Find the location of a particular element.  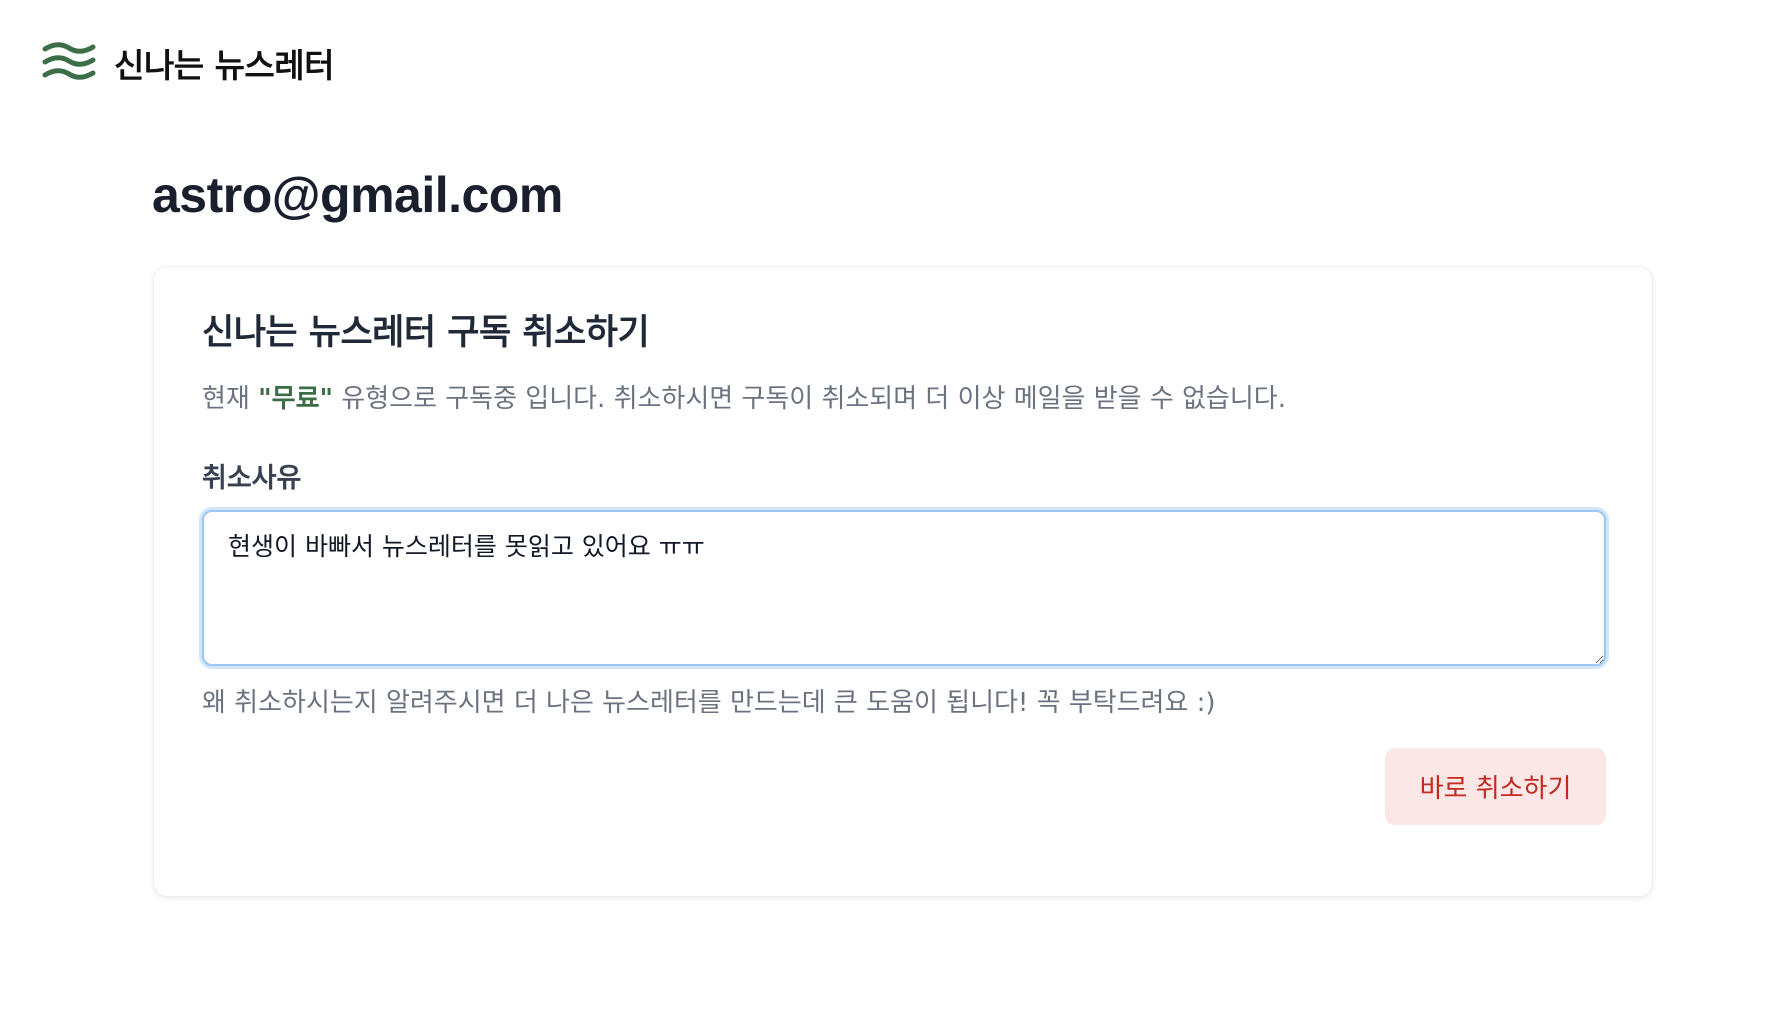

header: 신나는 뉴스레터 is located at coordinates (188, 63).